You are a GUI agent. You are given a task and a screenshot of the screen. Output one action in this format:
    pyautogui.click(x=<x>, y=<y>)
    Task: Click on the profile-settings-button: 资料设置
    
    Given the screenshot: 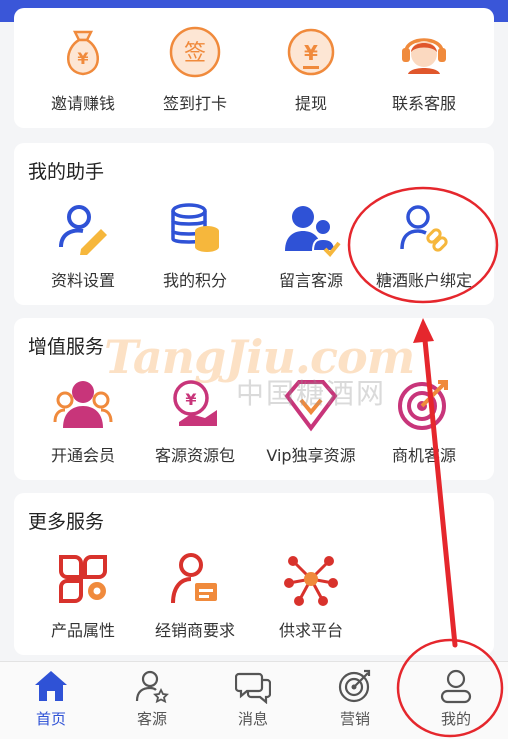 What is the action you would take?
    pyautogui.click(x=83, y=247)
    